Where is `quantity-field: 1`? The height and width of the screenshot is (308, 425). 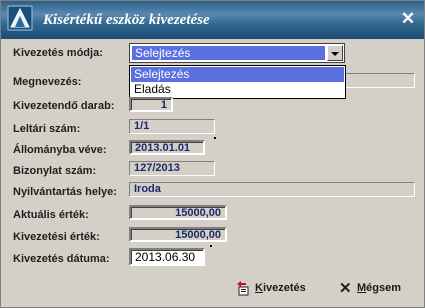
quantity-field: 1 is located at coordinates (151, 104).